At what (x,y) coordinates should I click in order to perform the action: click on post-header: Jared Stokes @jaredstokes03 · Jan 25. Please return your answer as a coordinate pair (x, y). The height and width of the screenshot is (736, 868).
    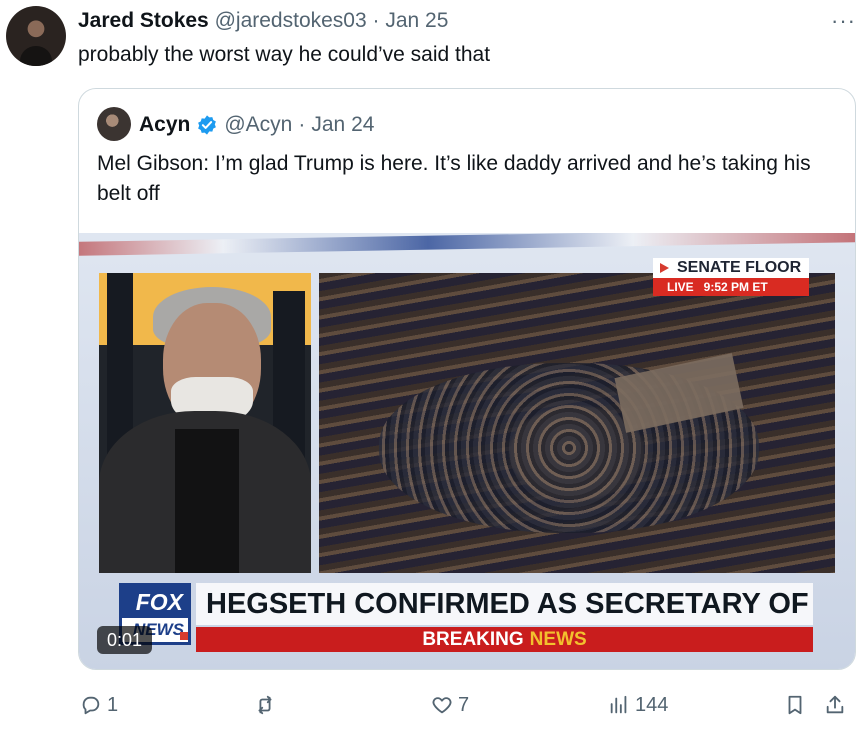
    Looking at the image, I should click on (263, 21).